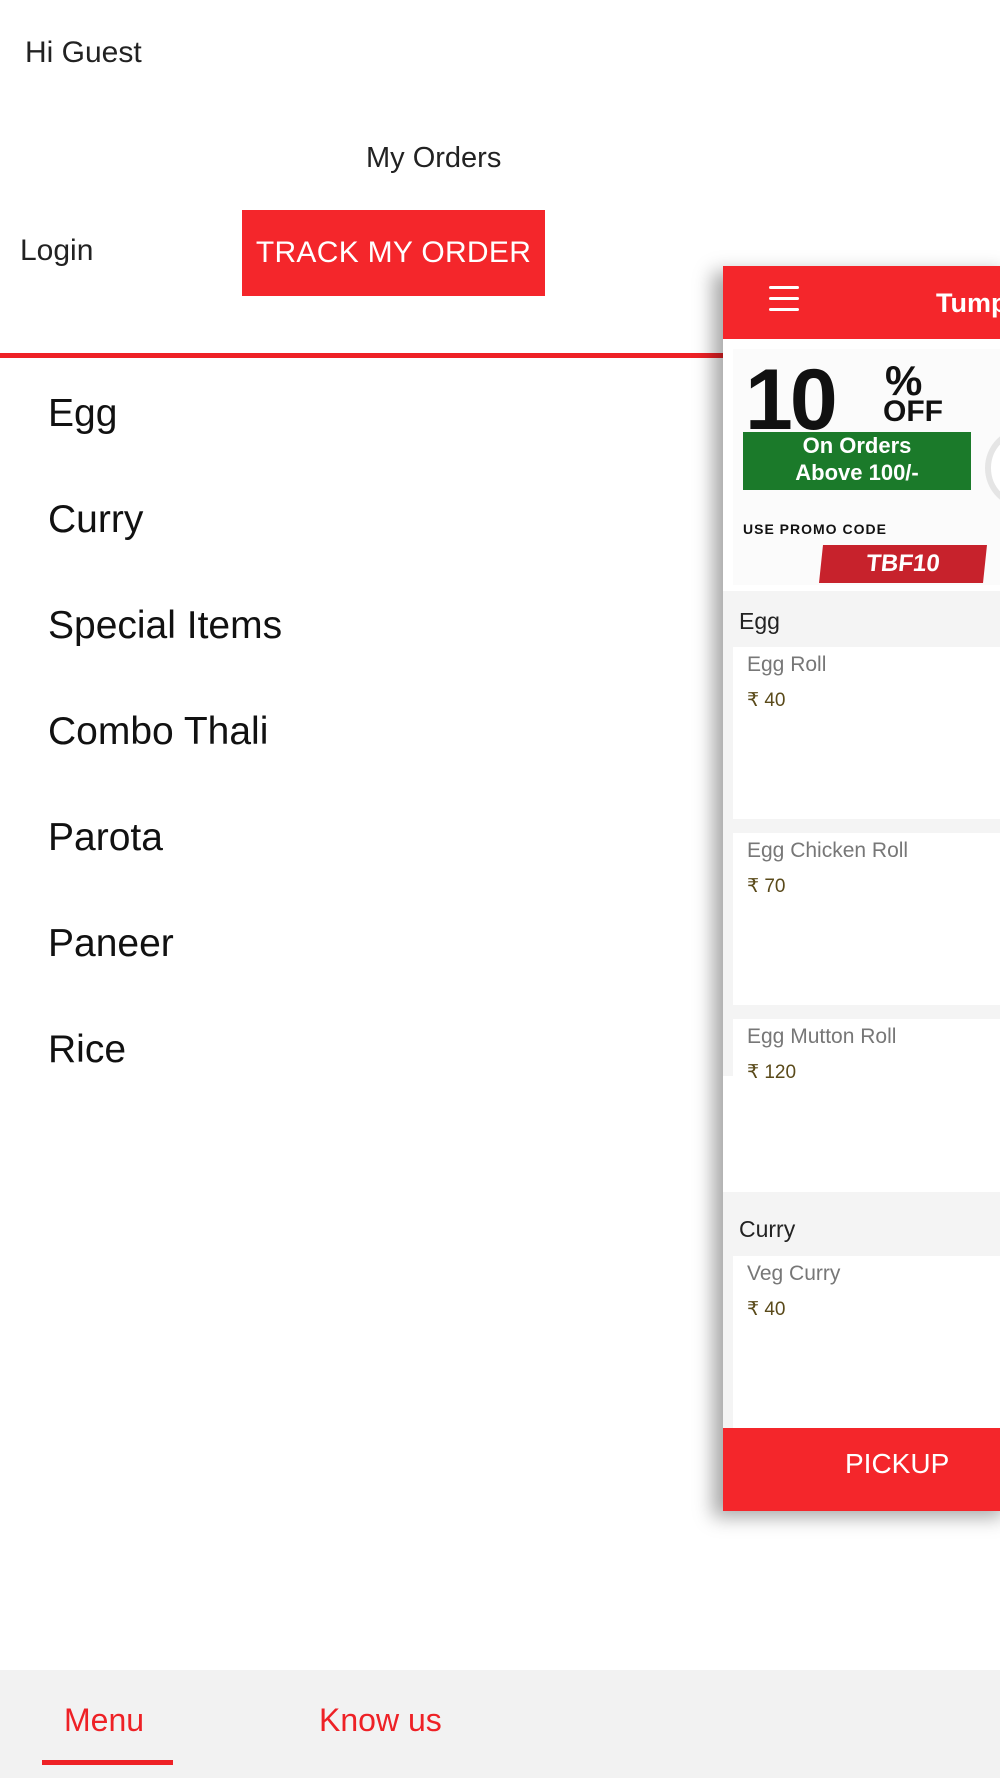 Image resolution: width=1000 pixels, height=1778 pixels. I want to click on preview-title: Tump, so click(968, 303).